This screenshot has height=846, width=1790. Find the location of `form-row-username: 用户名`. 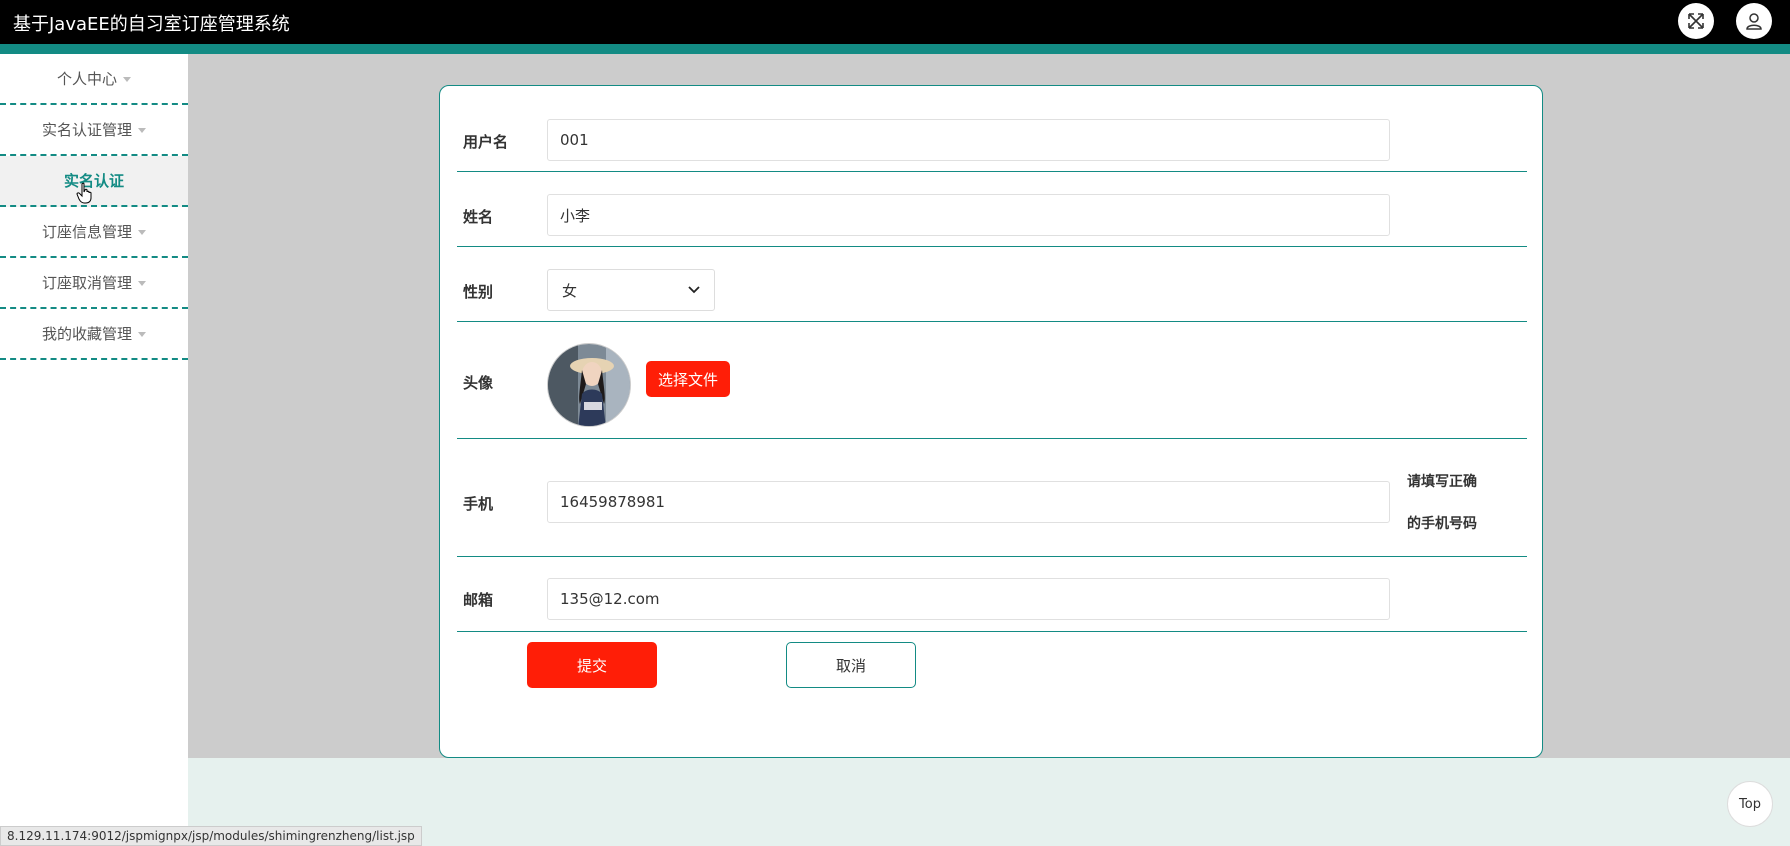

form-row-username: 用户名 is located at coordinates (992, 129).